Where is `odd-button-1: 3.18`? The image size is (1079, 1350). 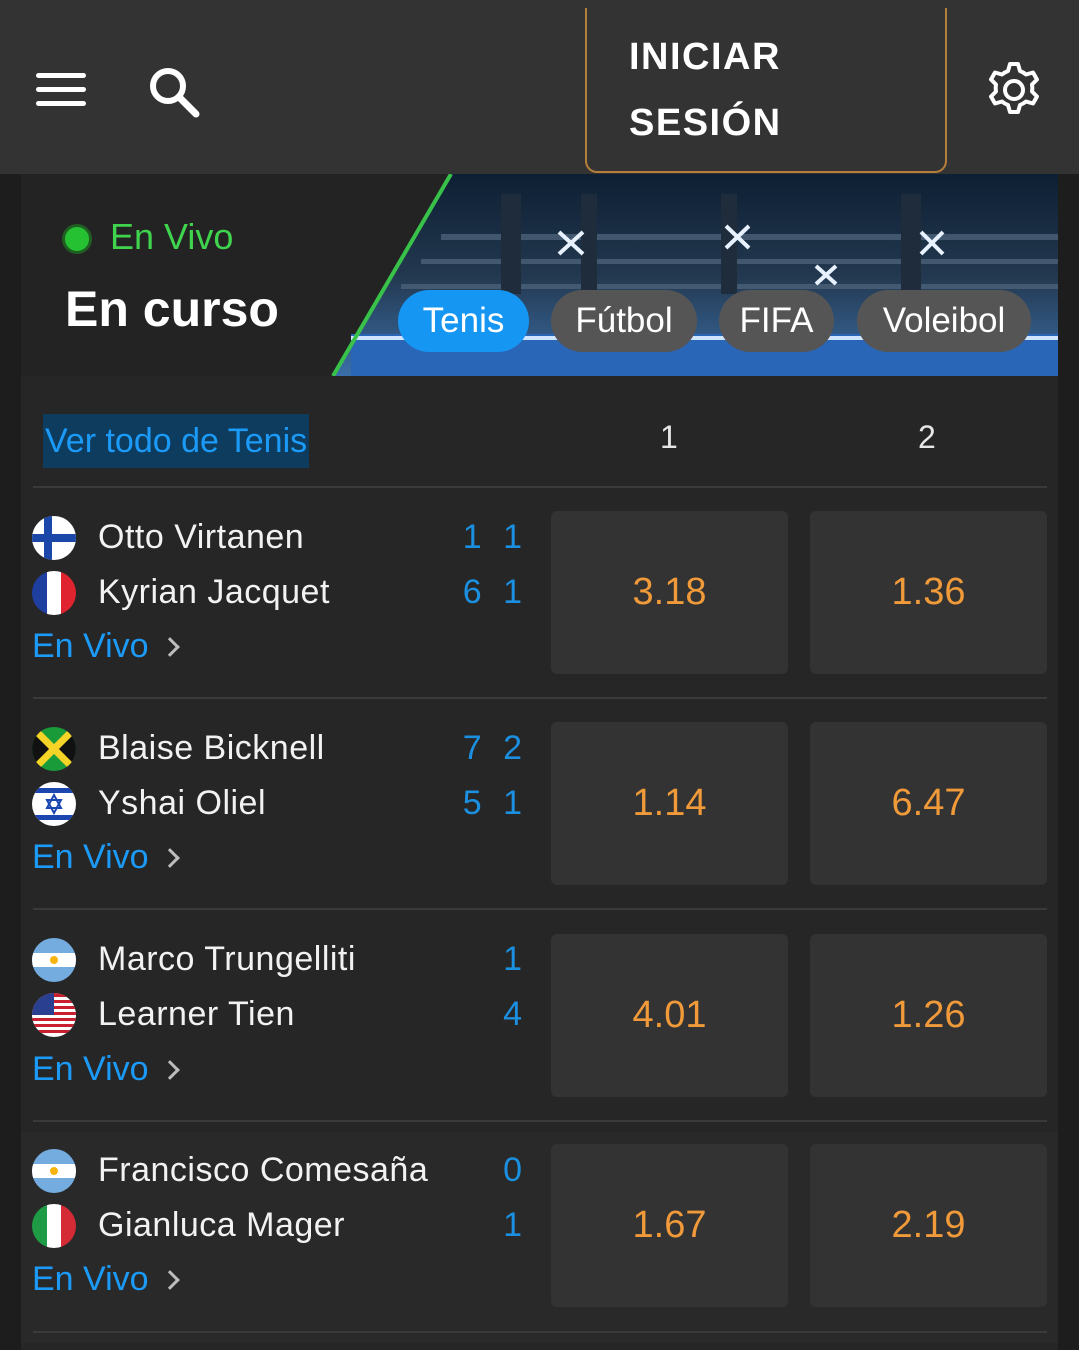 odd-button-1: 3.18 is located at coordinates (669, 592).